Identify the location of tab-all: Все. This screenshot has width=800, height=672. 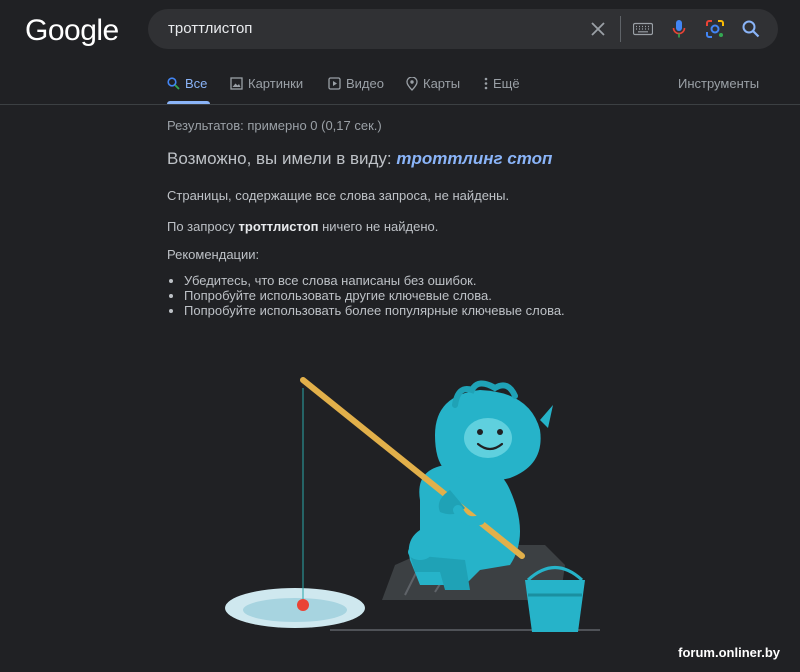
(187, 83).